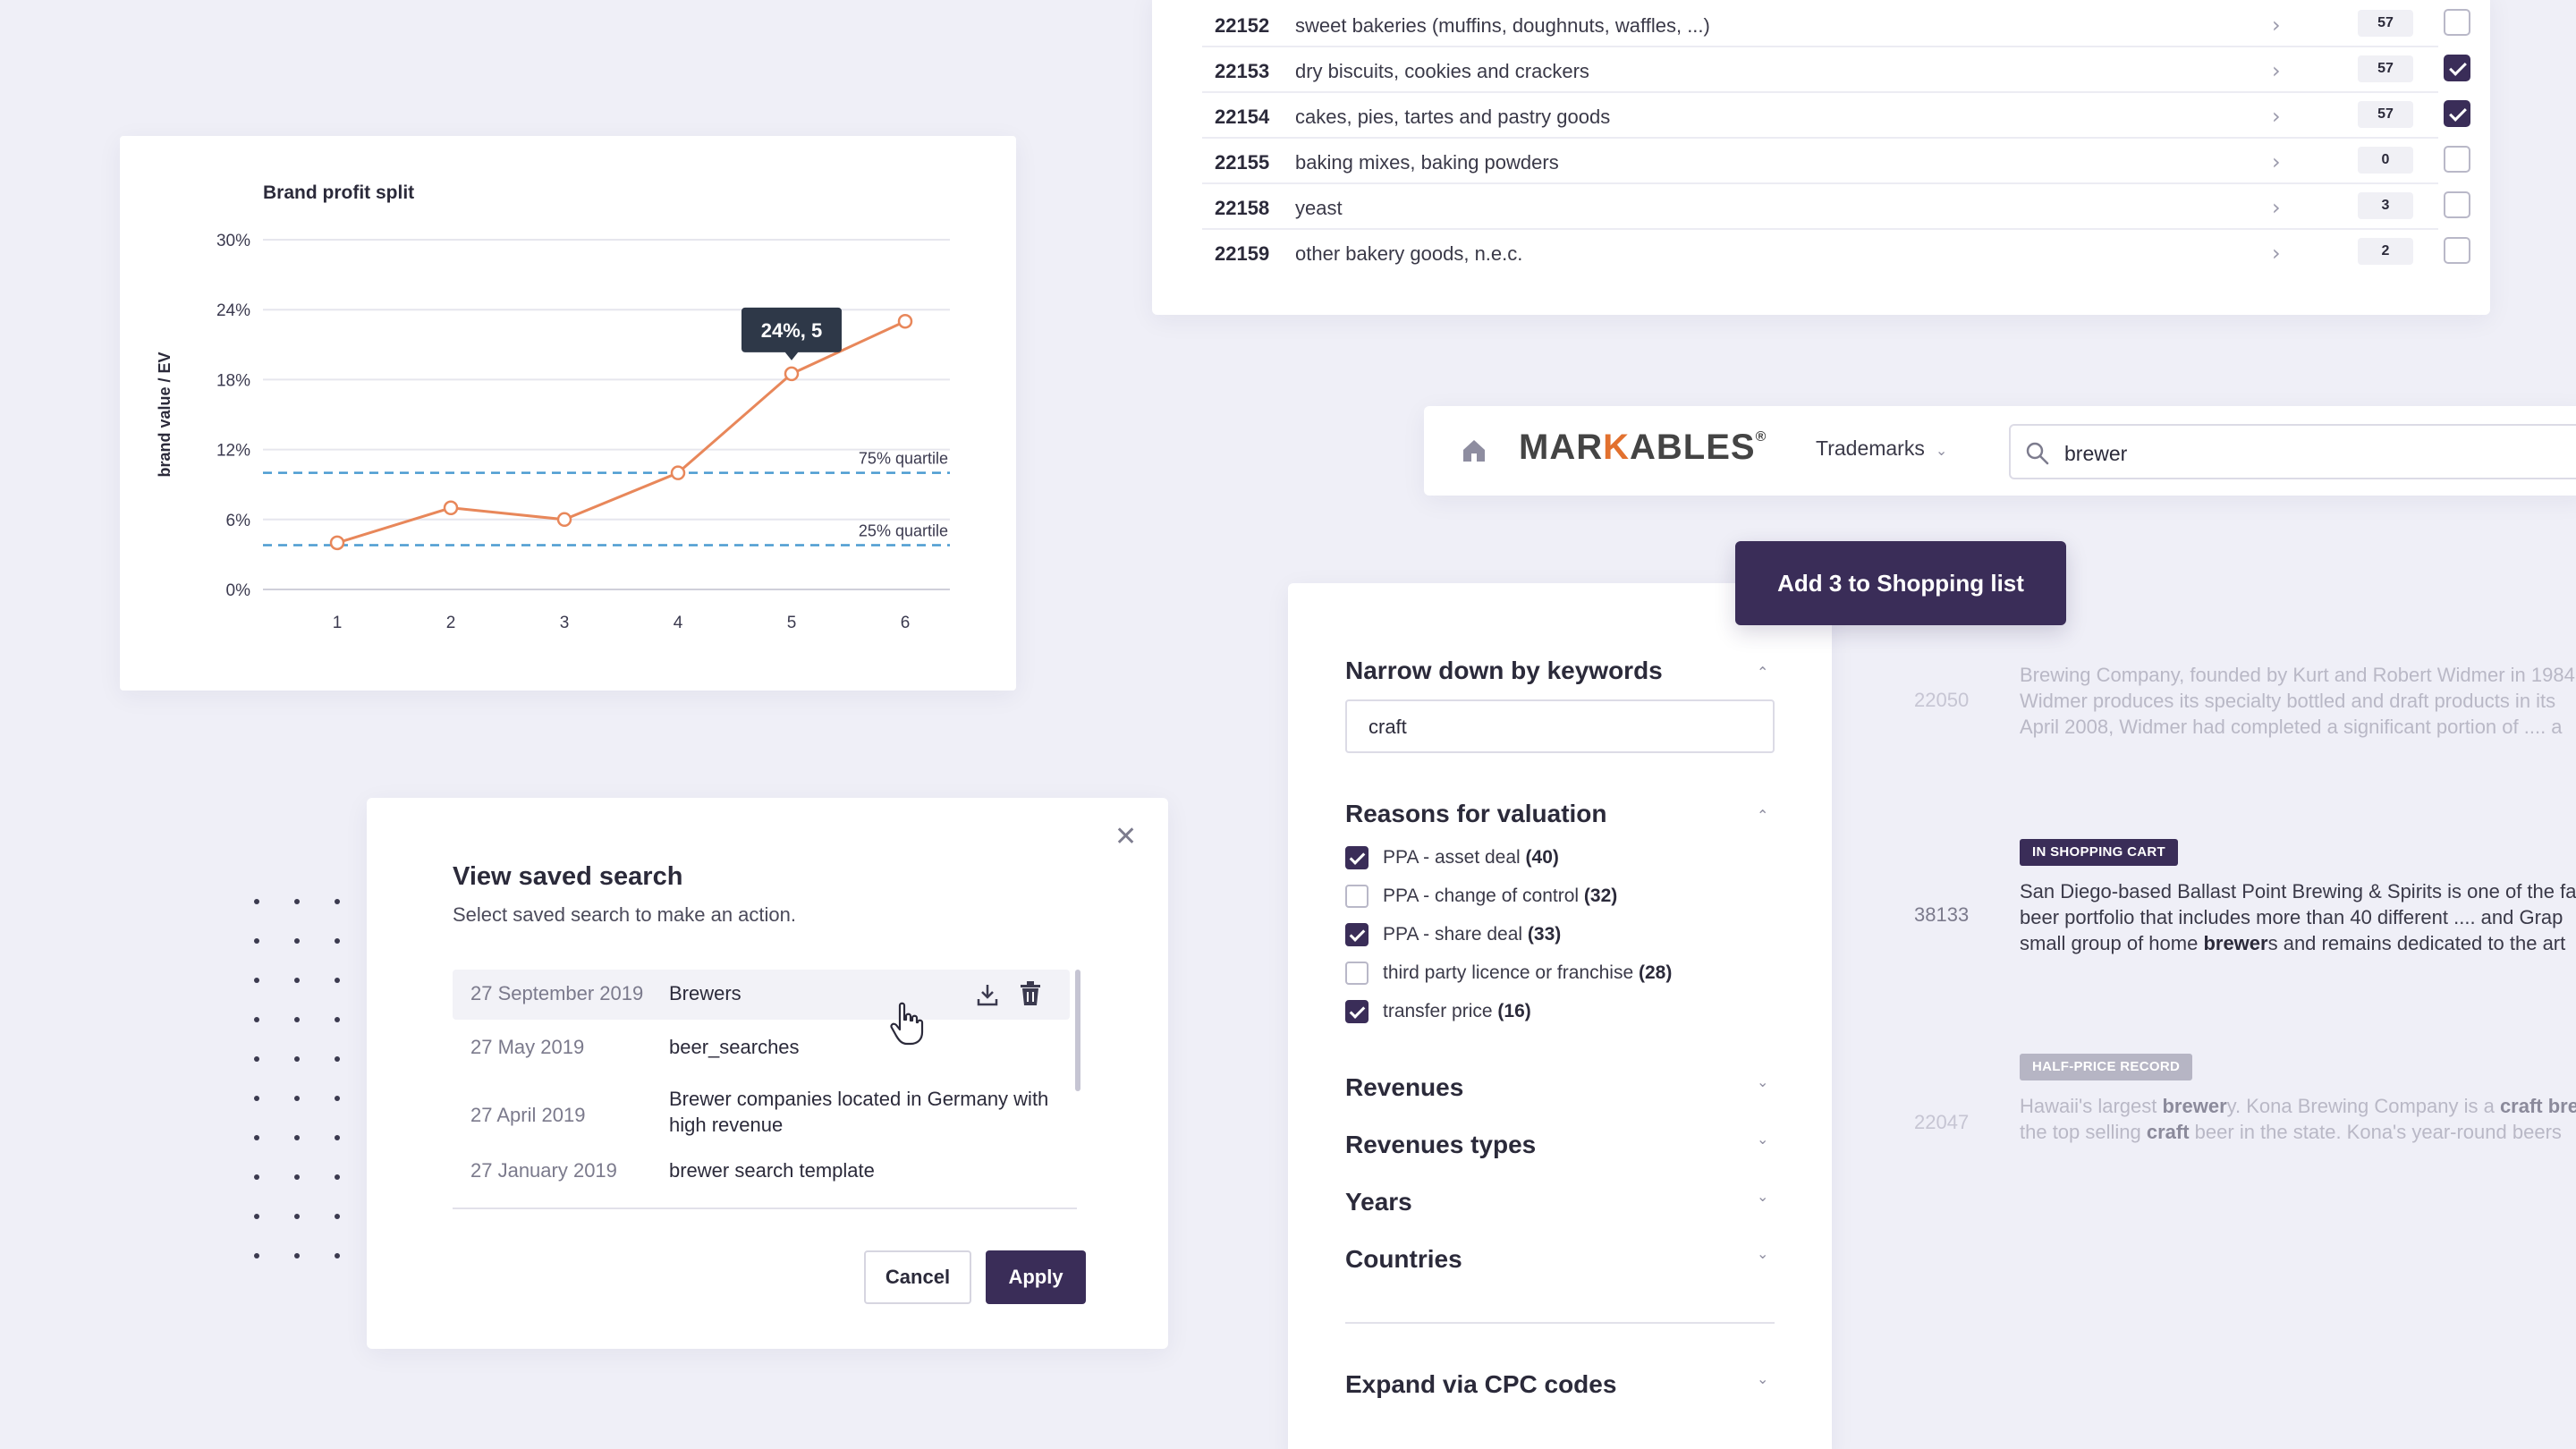  I want to click on snippet-text: s and remains dedicated to the art, so click(2416, 943).